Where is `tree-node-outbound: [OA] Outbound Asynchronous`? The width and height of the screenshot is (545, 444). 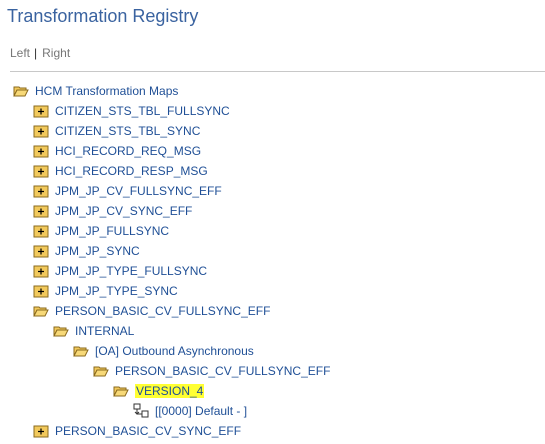
tree-node-outbound: [OA] Outbound Asynchronous is located at coordinates (163, 351).